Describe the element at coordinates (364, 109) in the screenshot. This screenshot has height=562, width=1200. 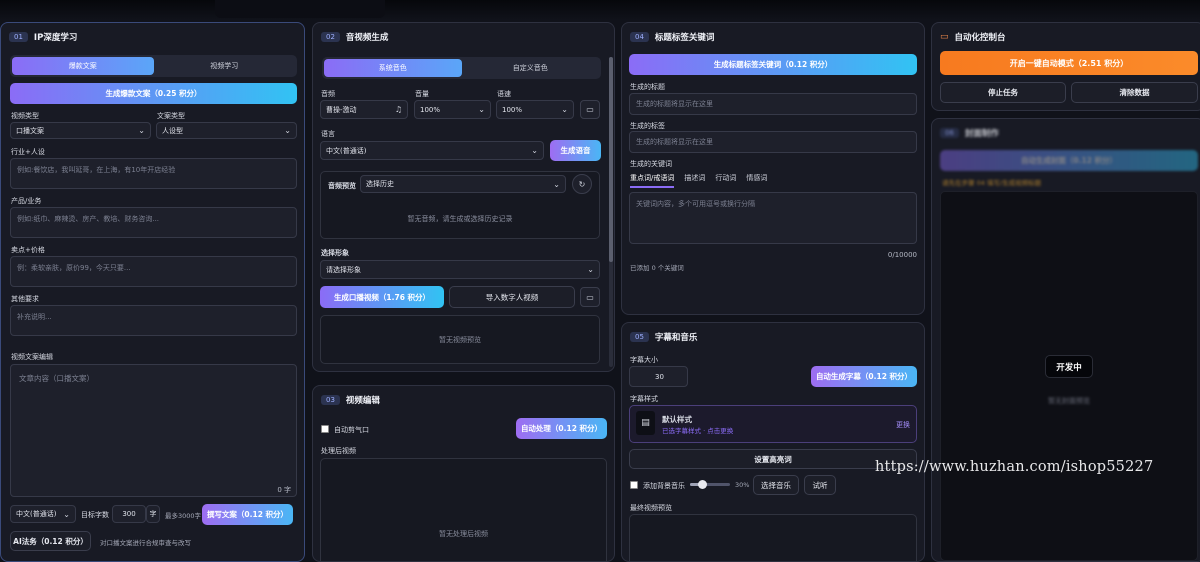
I see `timbre-select: 曹操-激动 ♫` at that location.